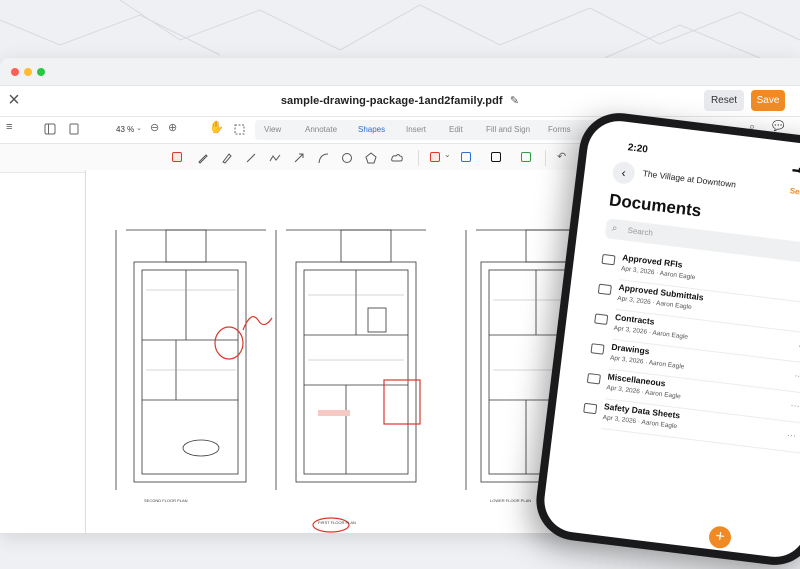 This screenshot has width=800, height=569. What do you see at coordinates (768, 100) in the screenshot?
I see `save-button: Save` at bounding box center [768, 100].